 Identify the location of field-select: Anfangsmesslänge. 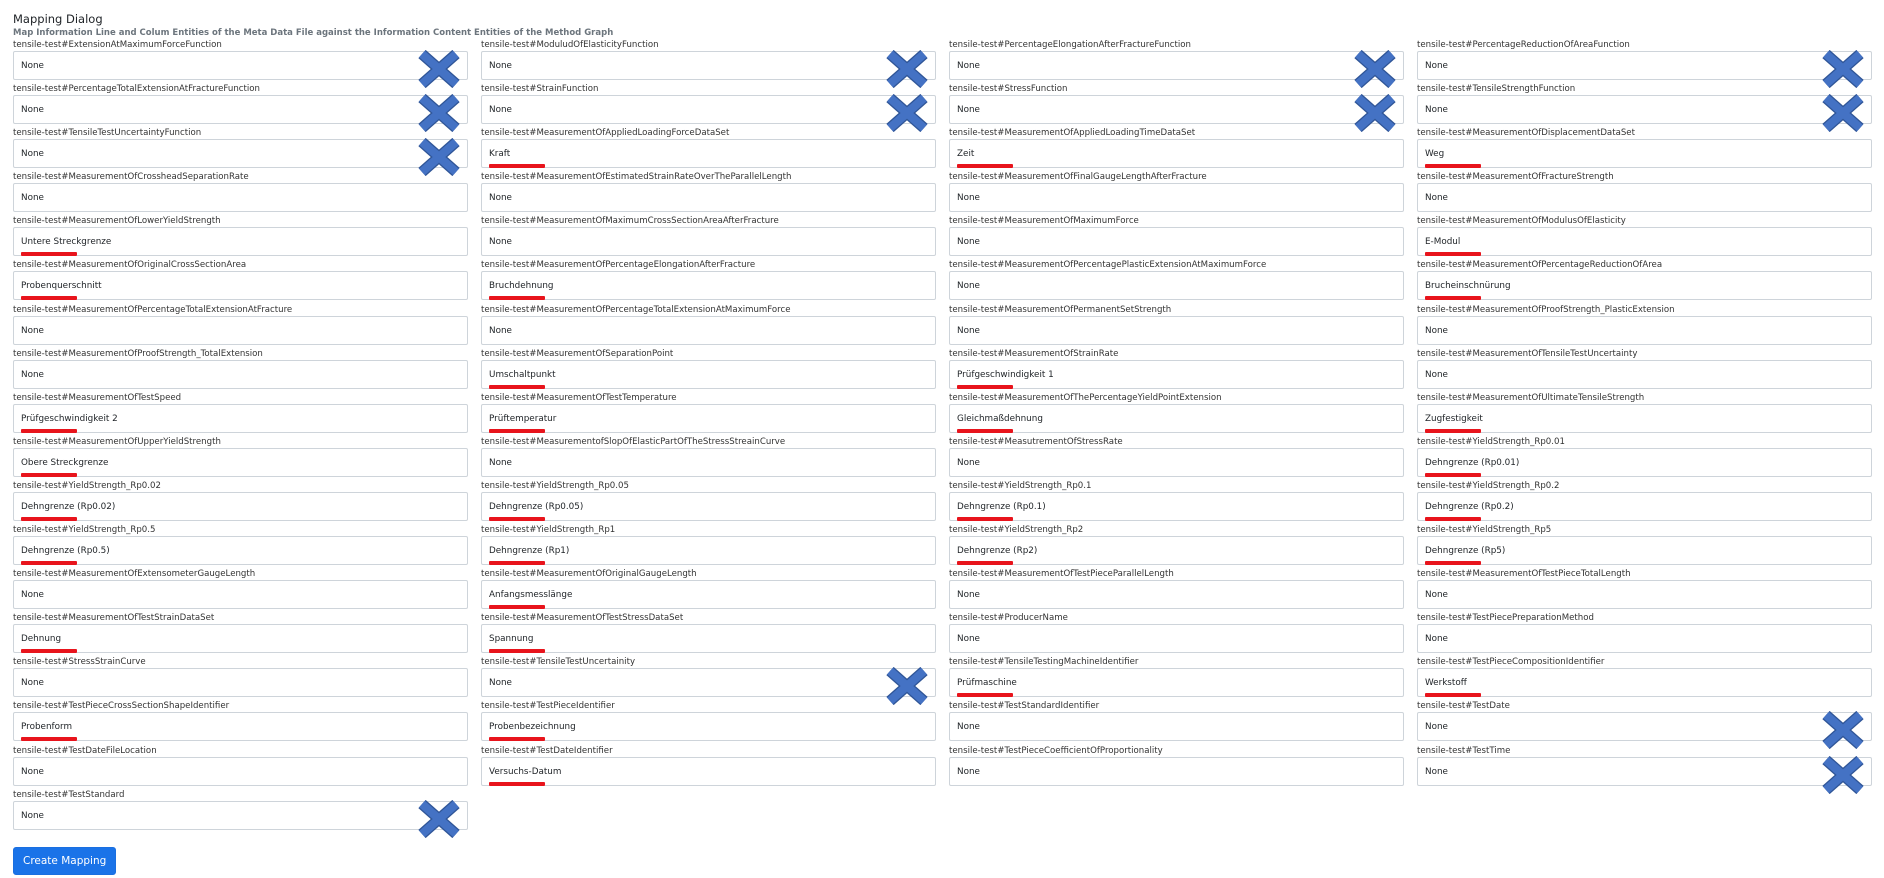
(708, 595).